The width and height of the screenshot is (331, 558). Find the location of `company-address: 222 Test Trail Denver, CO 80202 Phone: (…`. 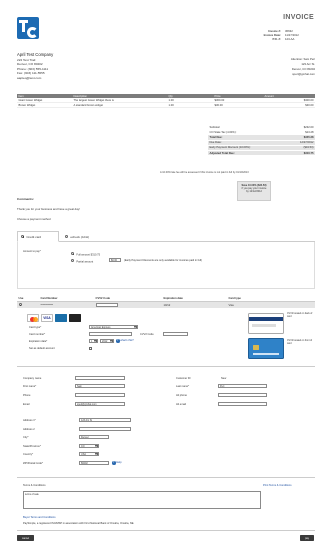

company-address: 222 Test Trail Denver, CO 80202 Phone: (… is located at coordinates (33, 69).